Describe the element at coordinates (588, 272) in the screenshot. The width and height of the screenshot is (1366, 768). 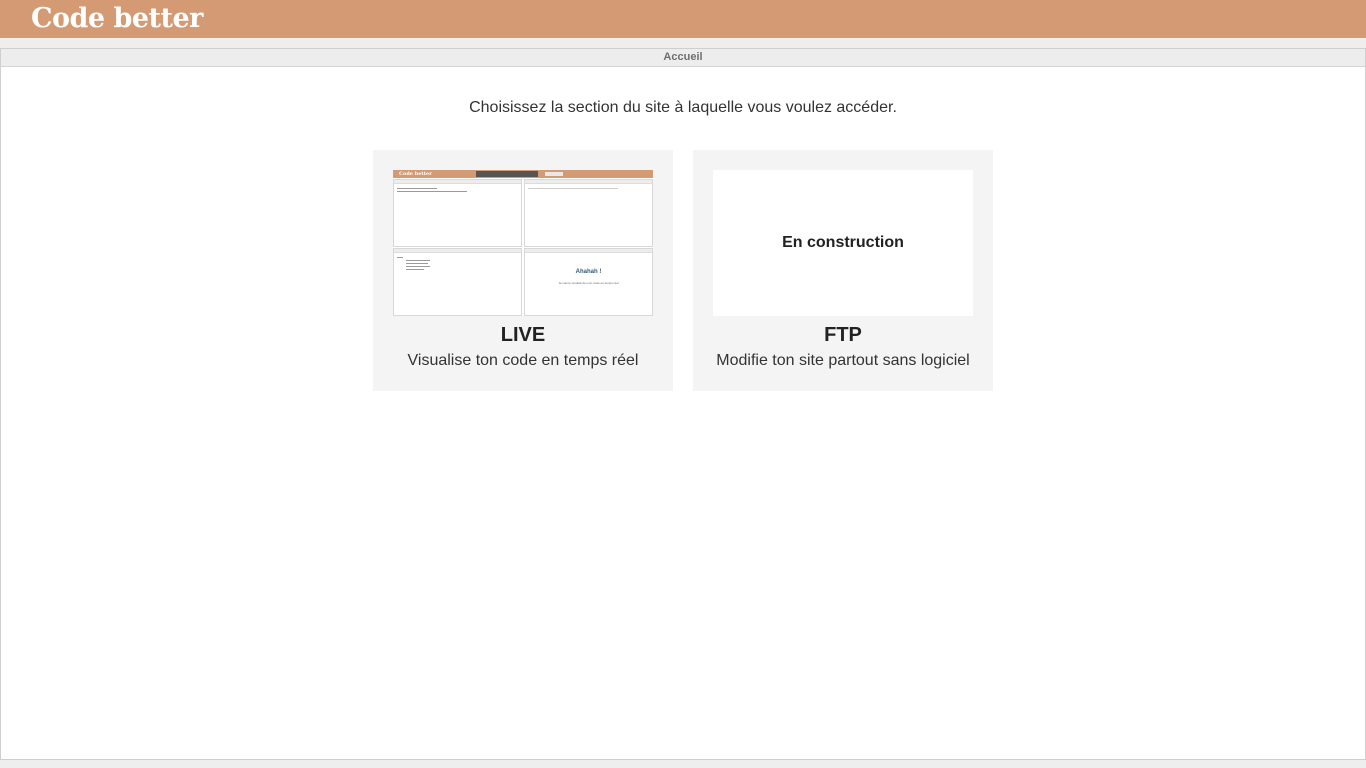
I see `preview-result-title: Ahahah !` at that location.